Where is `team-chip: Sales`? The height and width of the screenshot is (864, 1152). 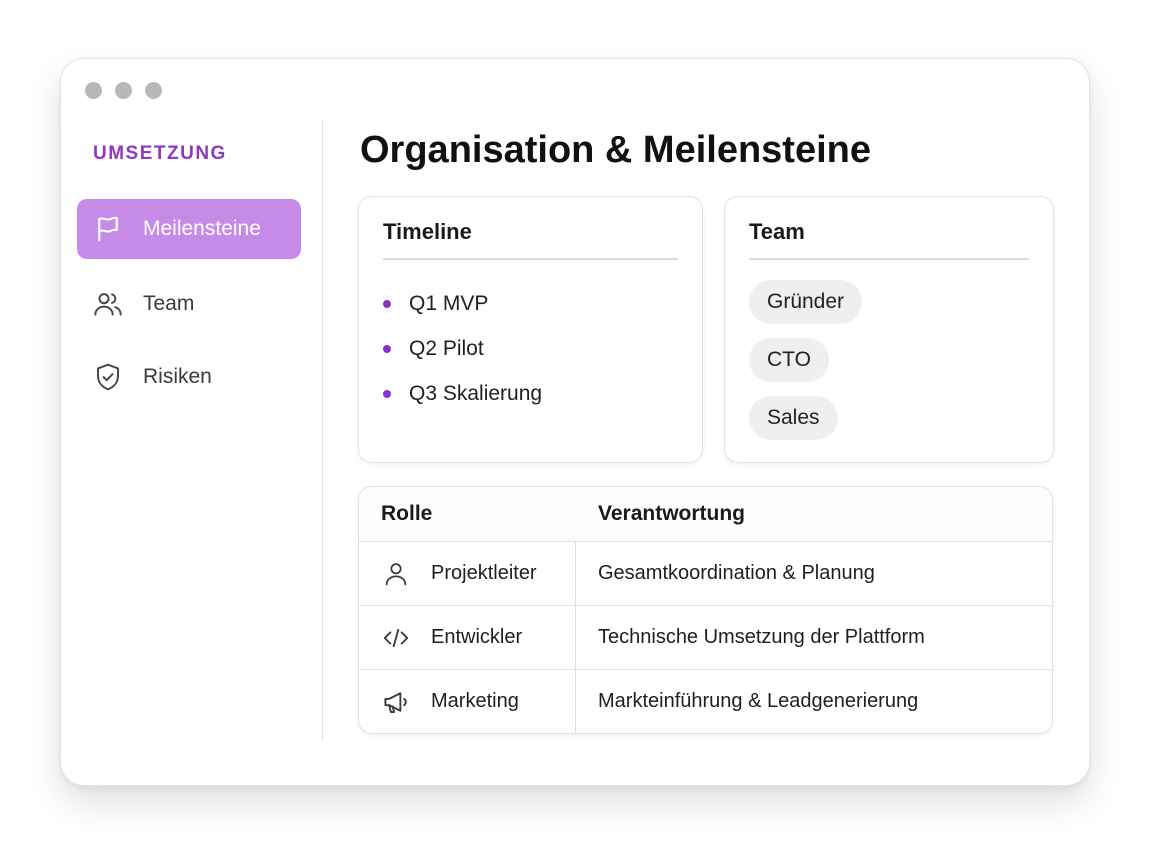 team-chip: Sales is located at coordinates (793, 418).